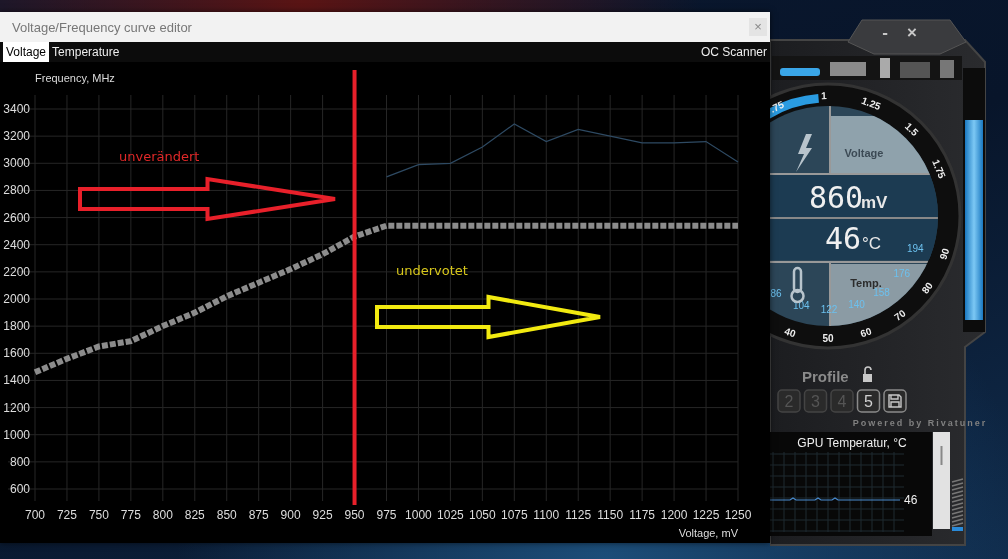 The height and width of the screenshot is (559, 1008). I want to click on scale-label: 70, so click(900, 315).